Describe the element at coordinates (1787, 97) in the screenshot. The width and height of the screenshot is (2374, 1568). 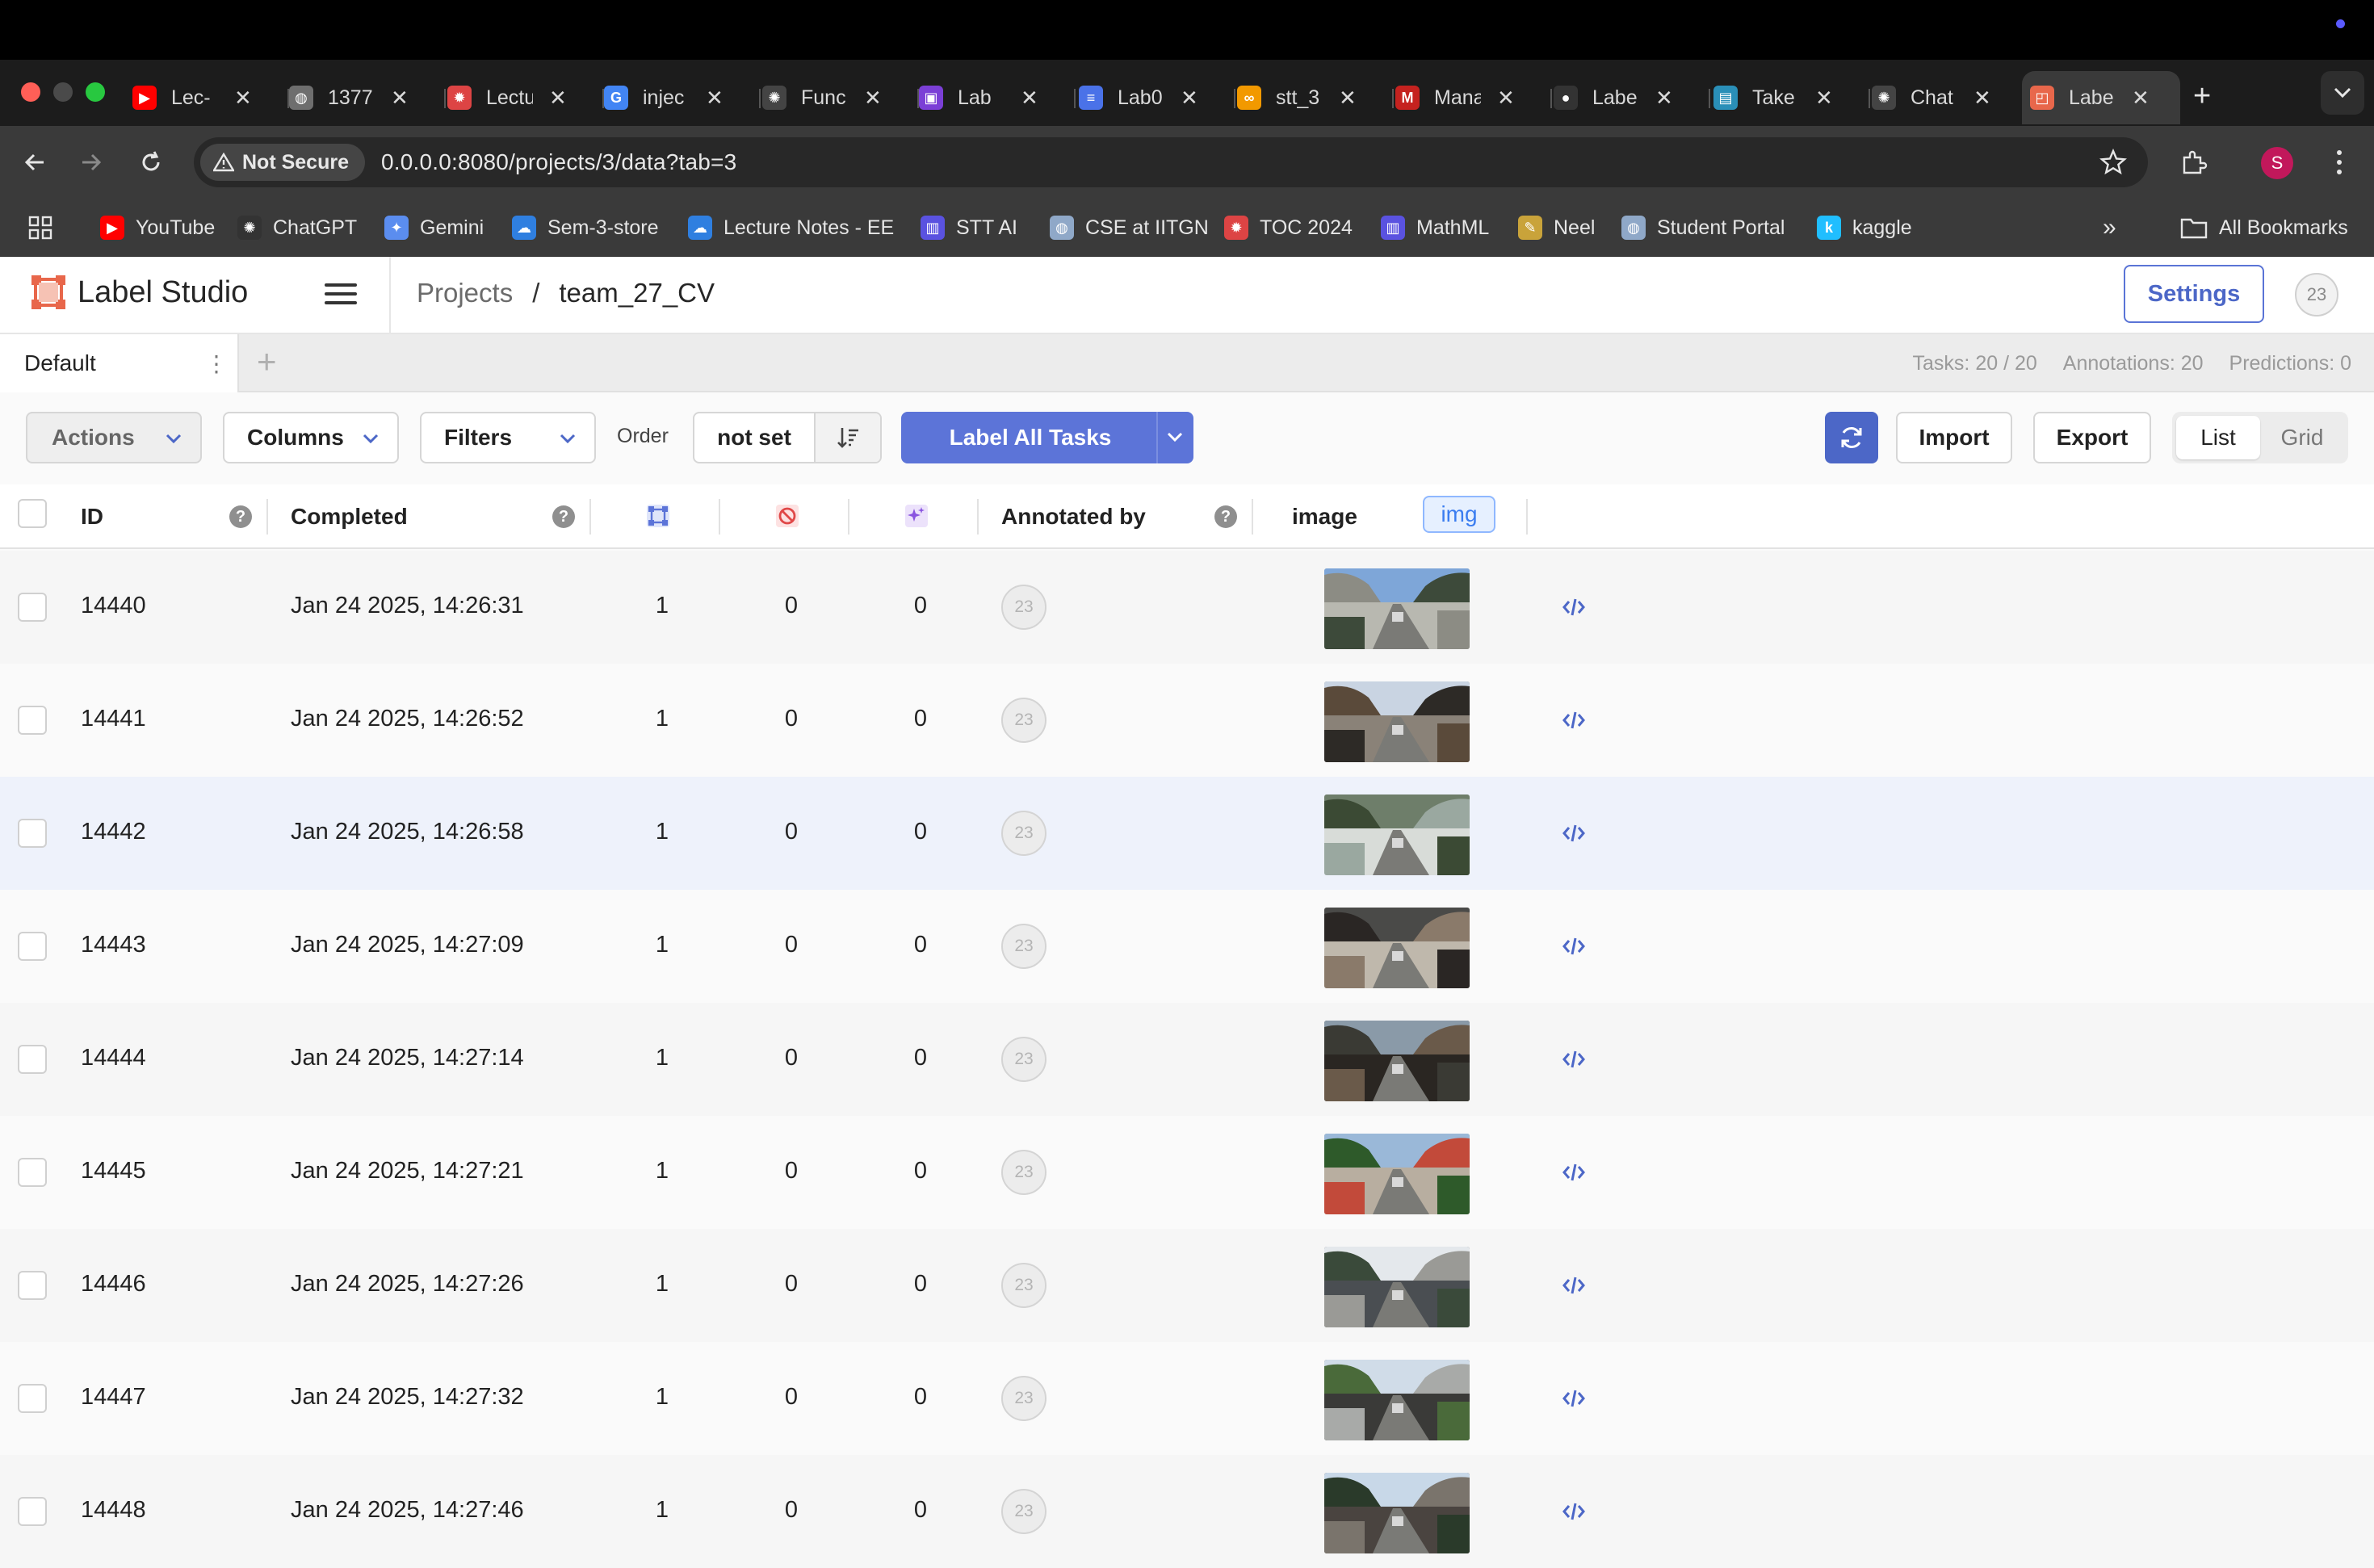
I see `browser-tab: ▤ Take ✕` at that location.